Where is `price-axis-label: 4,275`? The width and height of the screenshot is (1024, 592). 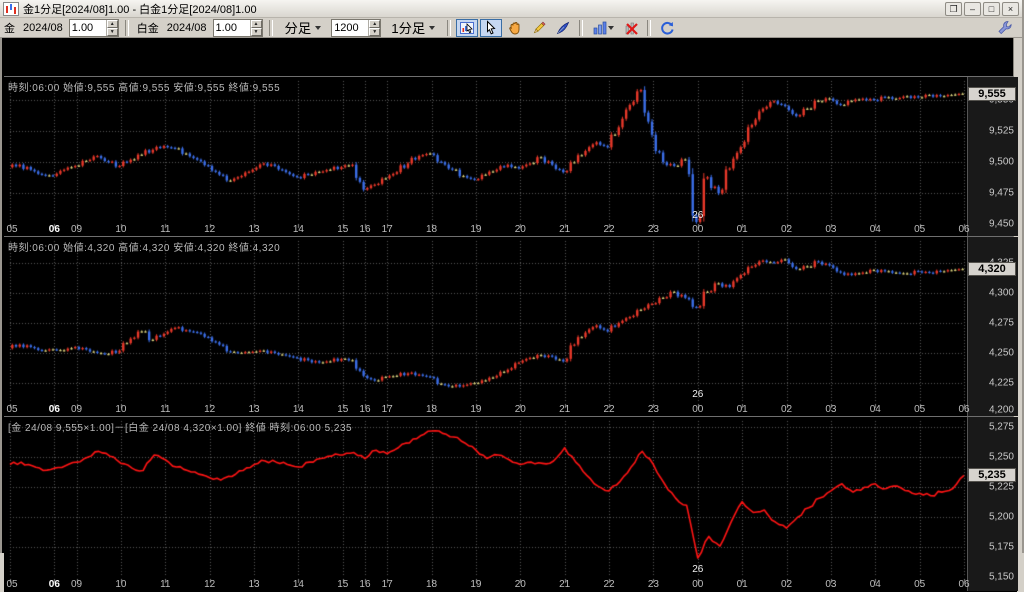
price-axis-label: 4,275 is located at coordinates (1001, 323).